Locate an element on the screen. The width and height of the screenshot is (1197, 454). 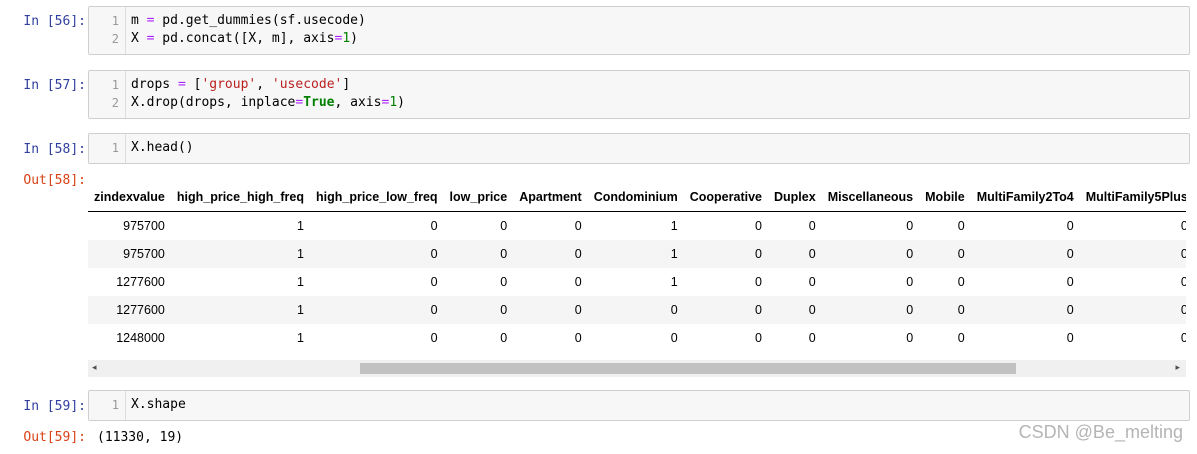
column-header: low_price is located at coordinates (478, 197).